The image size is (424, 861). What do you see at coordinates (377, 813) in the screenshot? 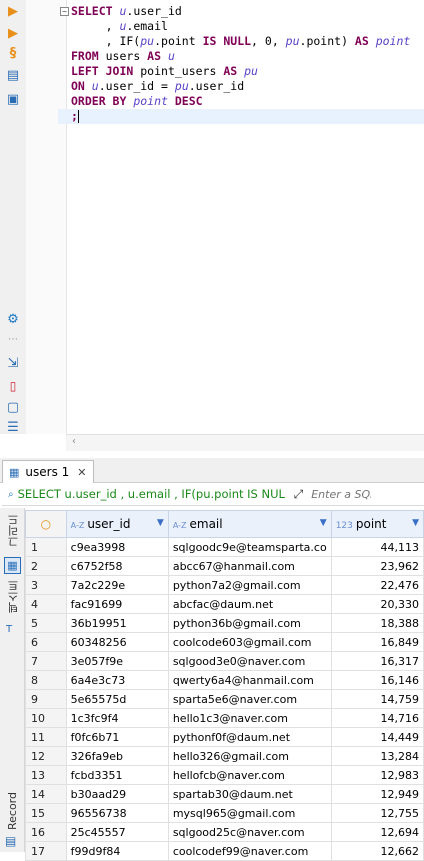
I see `point-cell: 12,755` at bounding box center [377, 813].